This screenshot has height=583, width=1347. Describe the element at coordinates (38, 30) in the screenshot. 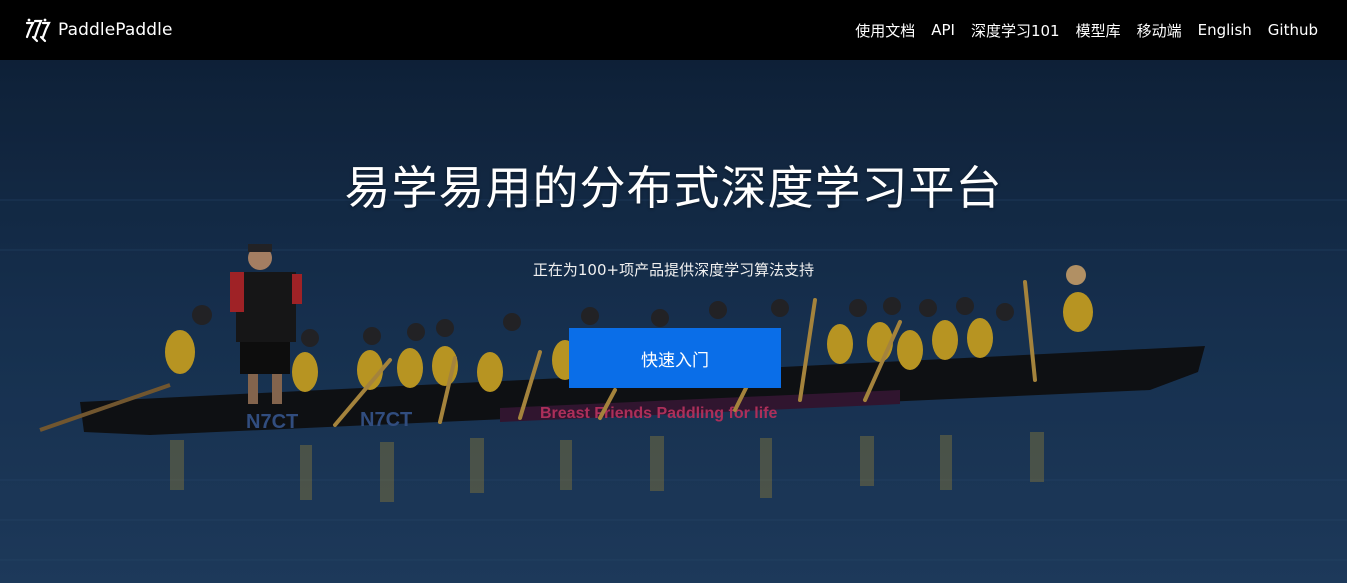

I see `paddlepaddle-logo-icon` at that location.